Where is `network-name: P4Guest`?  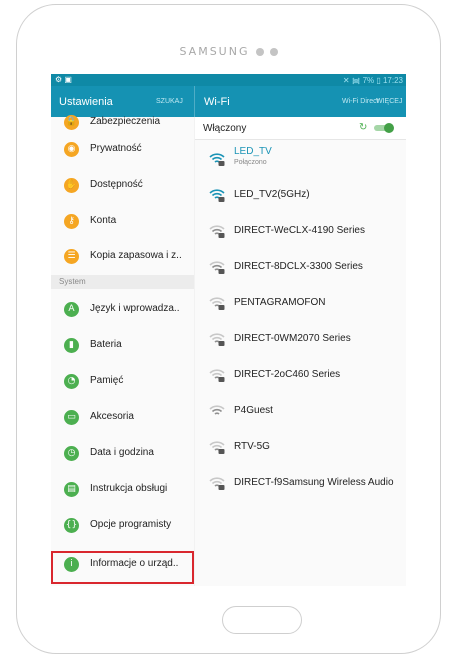 network-name: P4Guest is located at coordinates (253, 410).